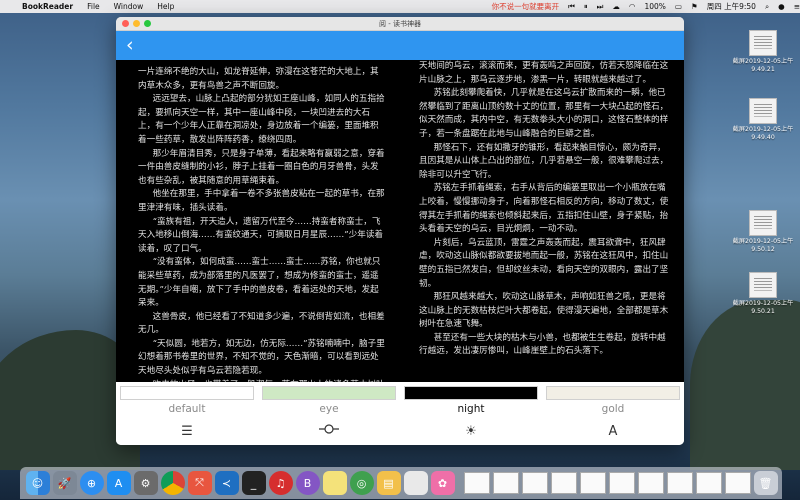  What do you see at coordinates (388, 483) in the screenshot?
I see `archive-icon: ▤` at bounding box center [388, 483].